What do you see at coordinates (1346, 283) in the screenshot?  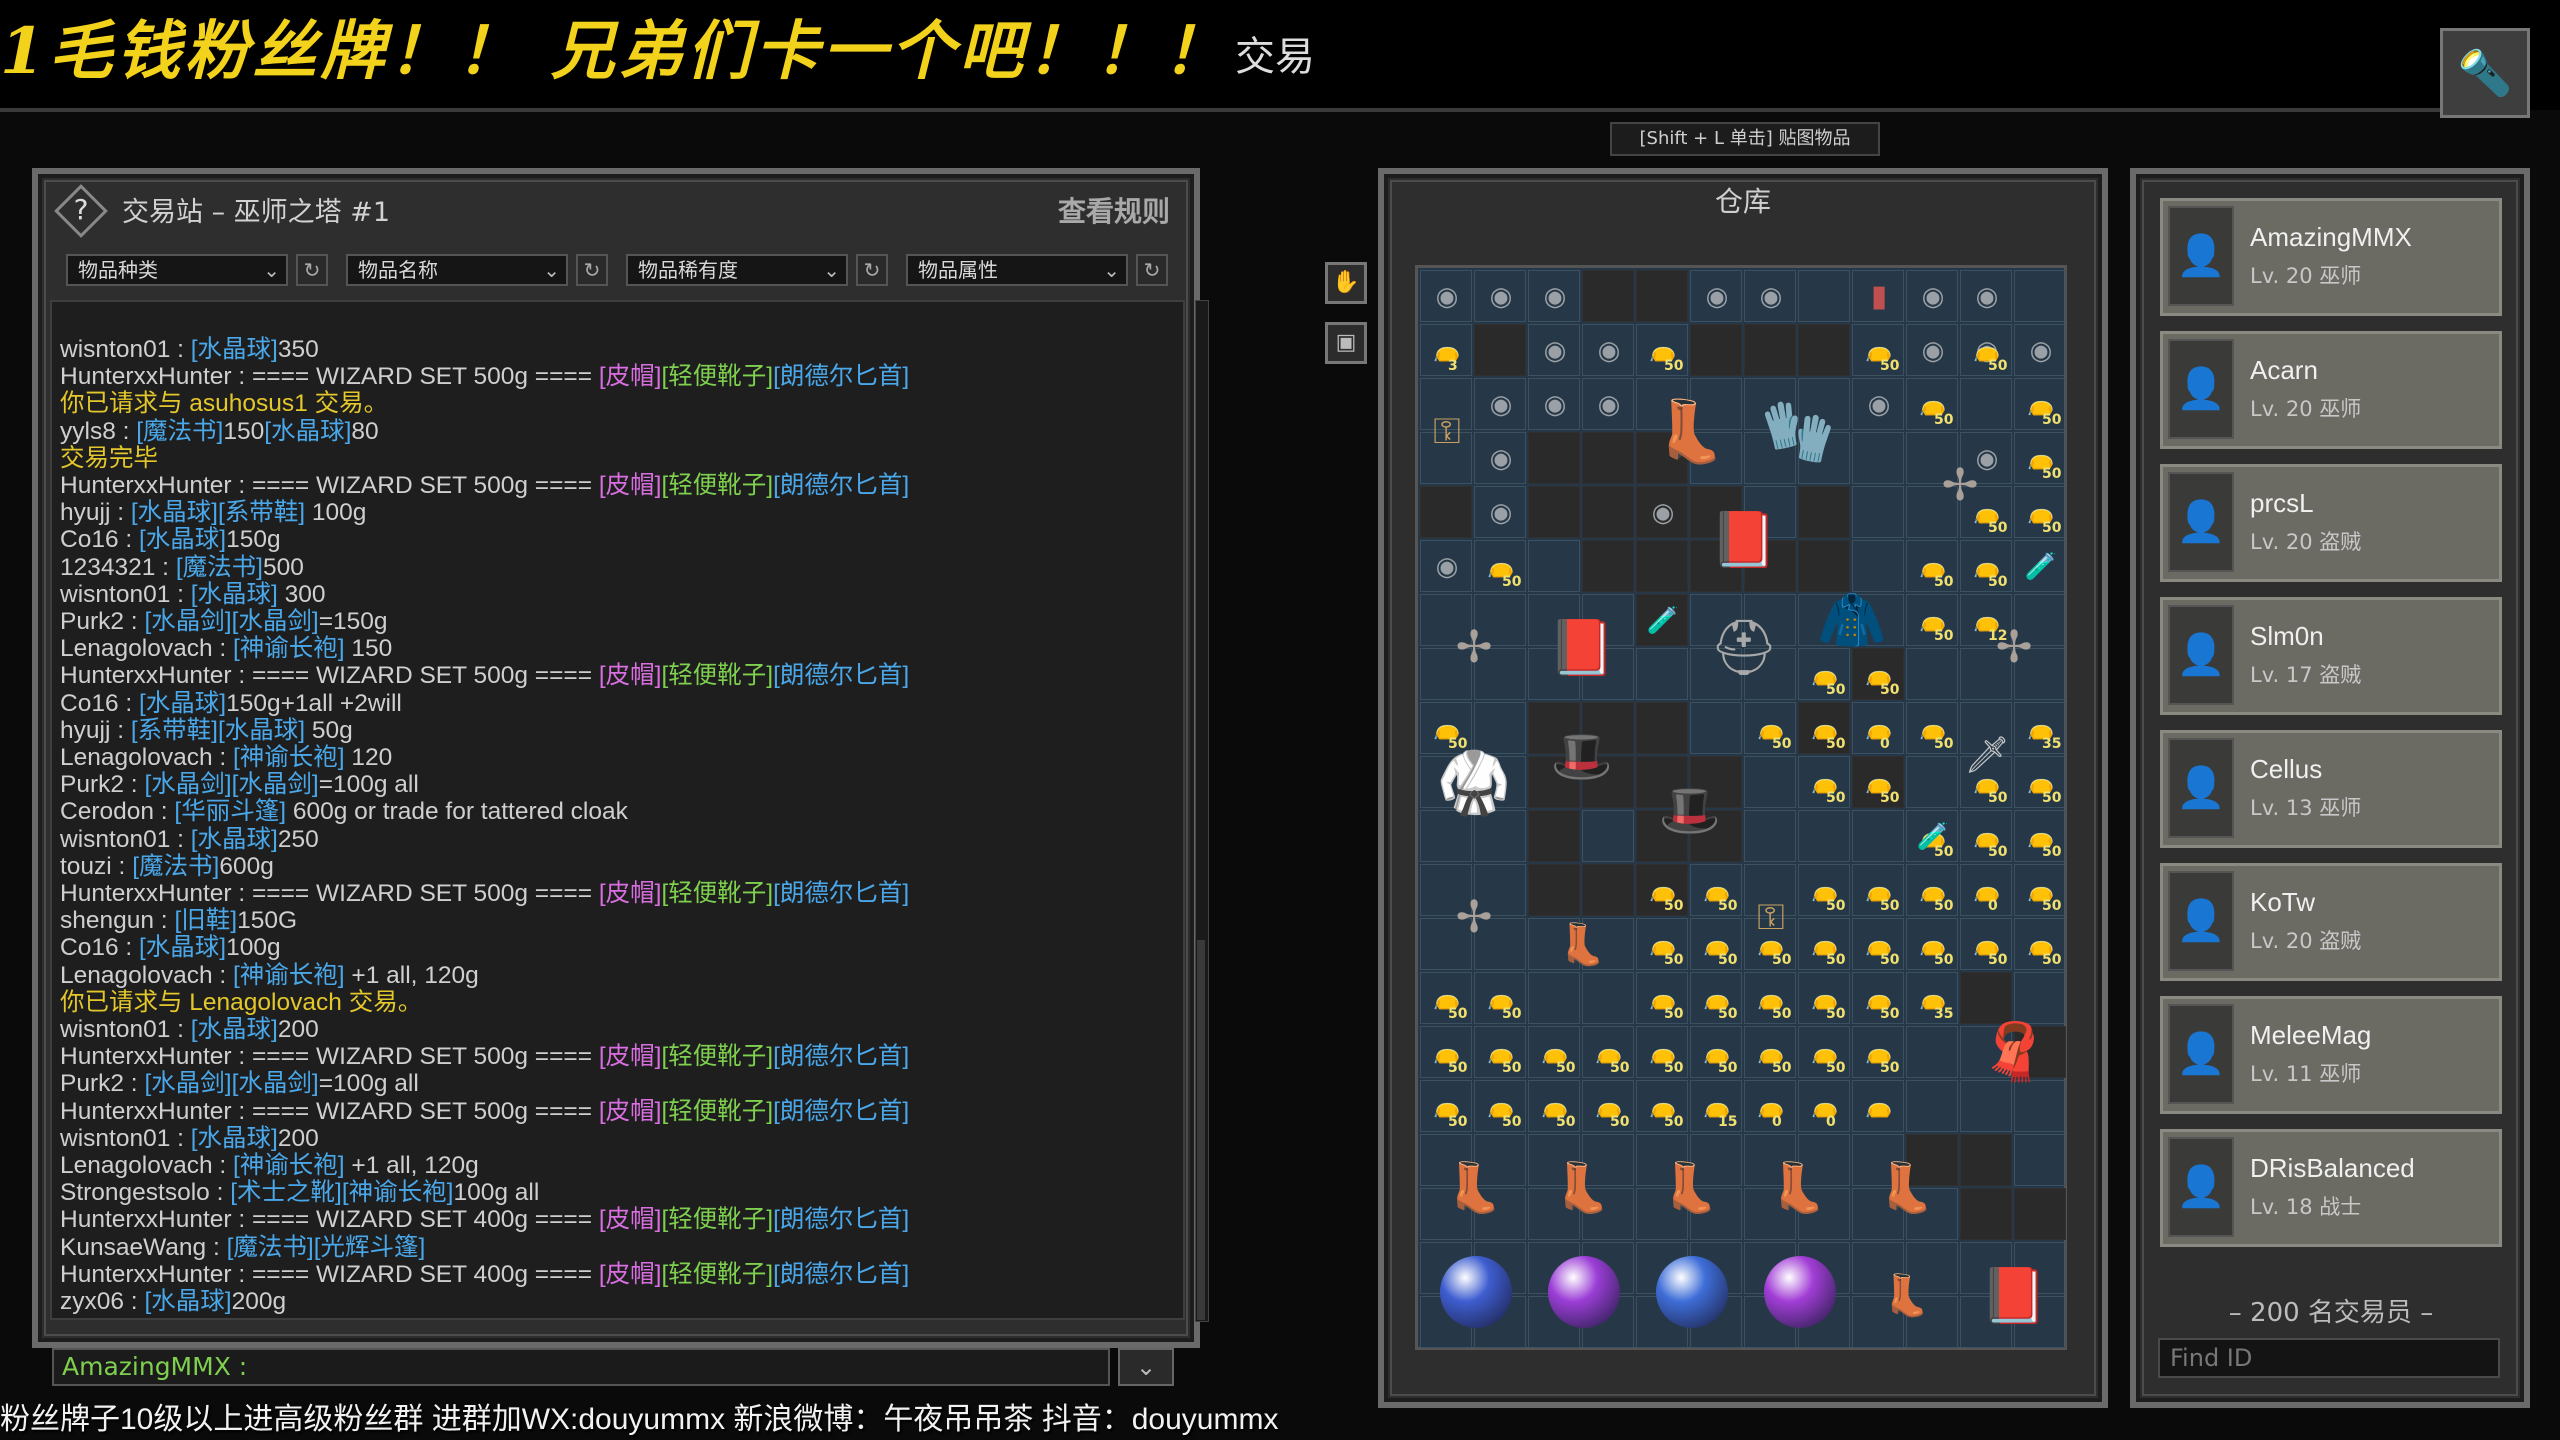 I see `hand-cursor-icon: ✋` at bounding box center [1346, 283].